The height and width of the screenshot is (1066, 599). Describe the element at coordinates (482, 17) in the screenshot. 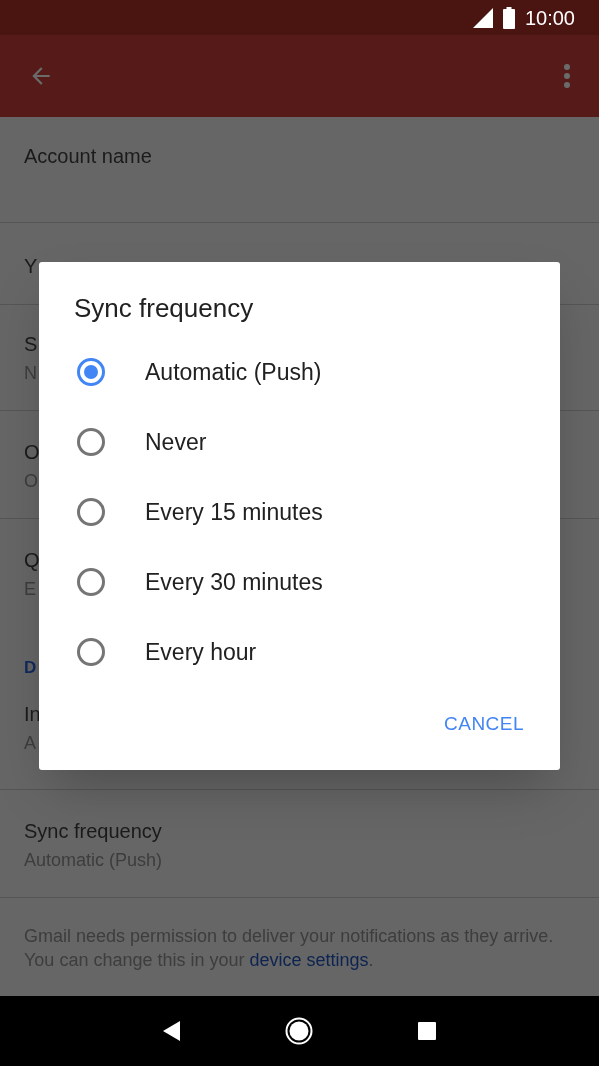

I see `signal-icon` at that location.